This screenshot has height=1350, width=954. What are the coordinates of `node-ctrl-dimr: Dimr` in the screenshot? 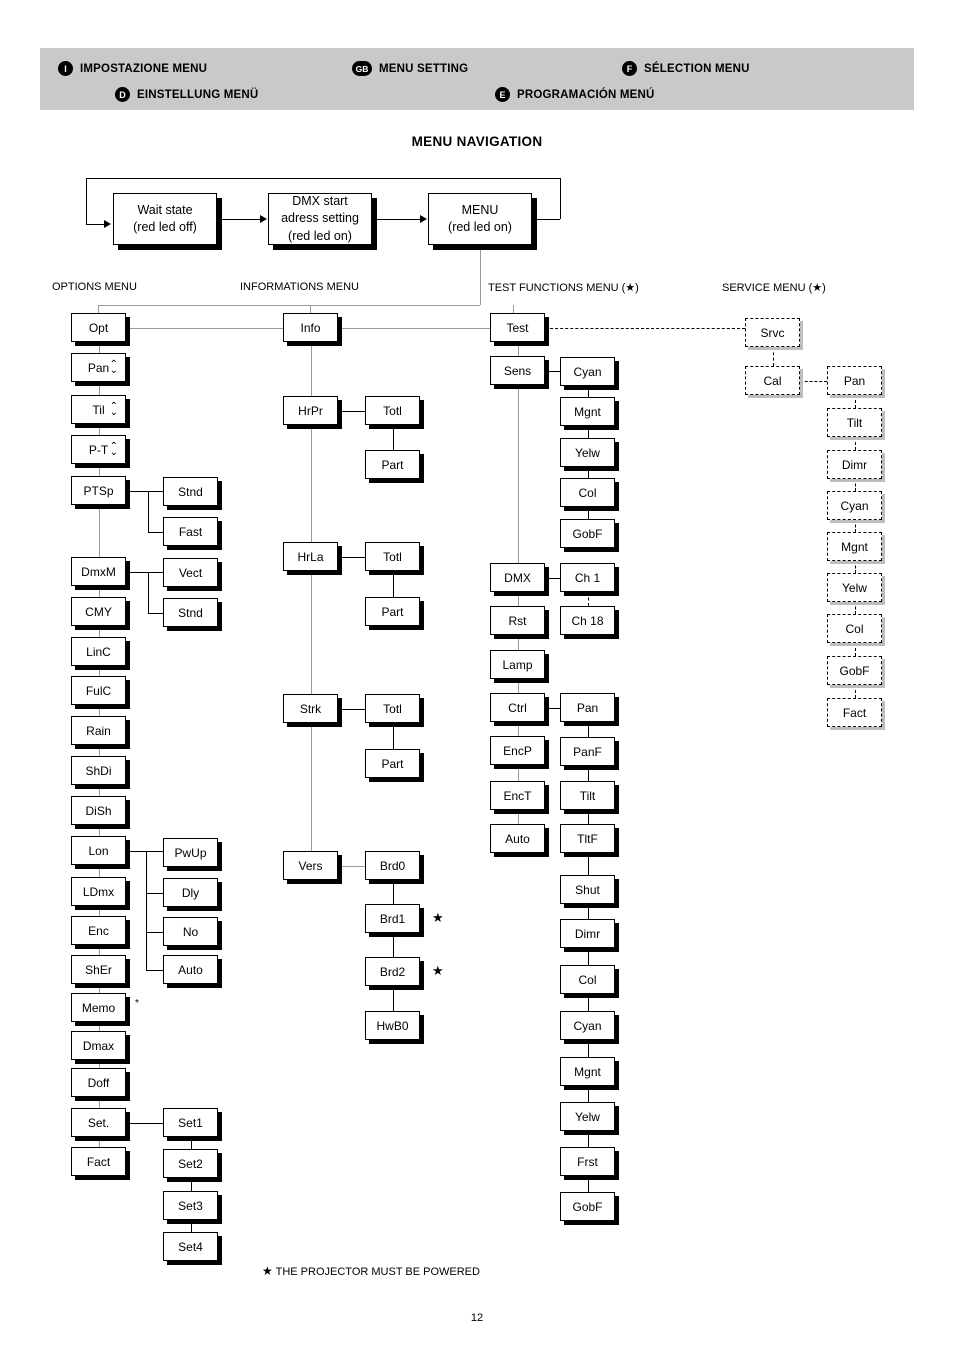 It's located at (587, 933).